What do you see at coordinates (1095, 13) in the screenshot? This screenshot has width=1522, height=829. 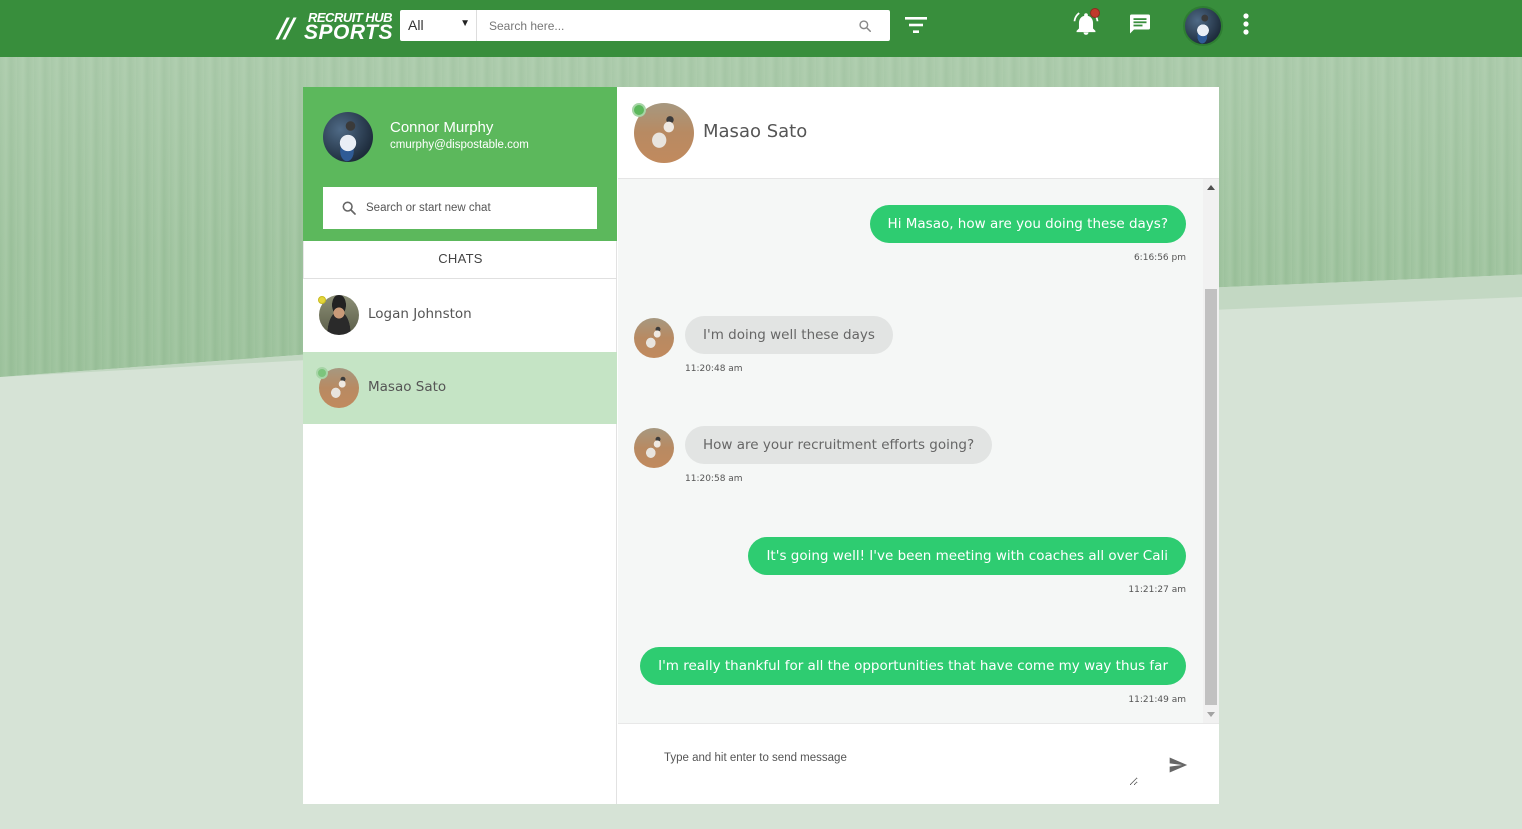 I see `notification-badge` at bounding box center [1095, 13].